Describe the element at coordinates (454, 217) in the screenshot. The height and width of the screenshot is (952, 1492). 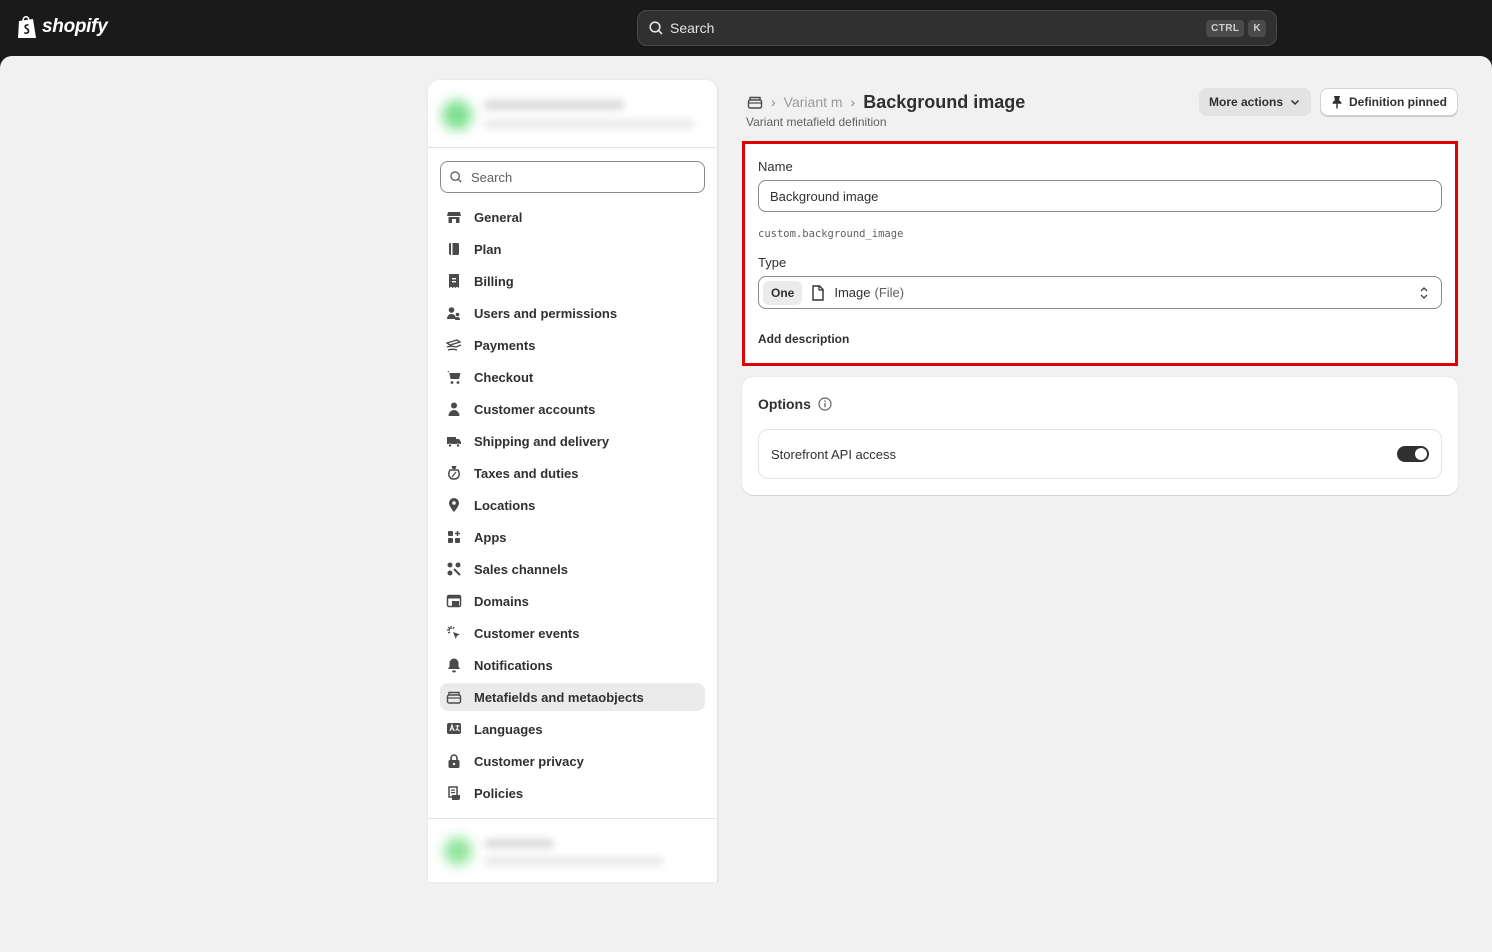
I see `store-icon` at that location.